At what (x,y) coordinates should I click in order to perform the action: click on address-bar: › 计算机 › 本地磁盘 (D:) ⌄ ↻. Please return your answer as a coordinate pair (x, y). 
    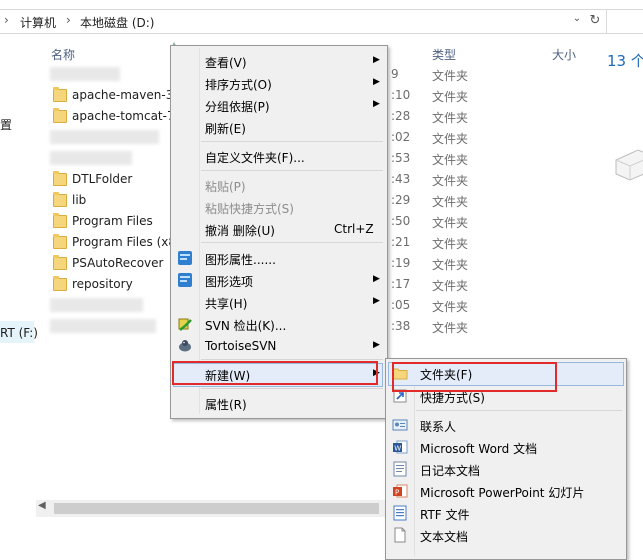
    Looking at the image, I should click on (321, 21).